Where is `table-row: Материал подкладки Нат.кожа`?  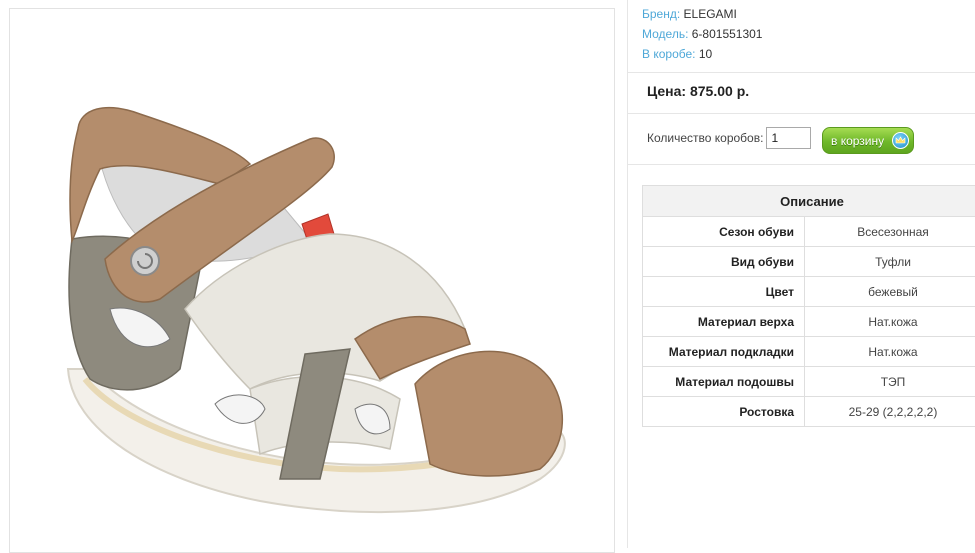
table-row: Материал подкладки Нат.кожа is located at coordinates (809, 352).